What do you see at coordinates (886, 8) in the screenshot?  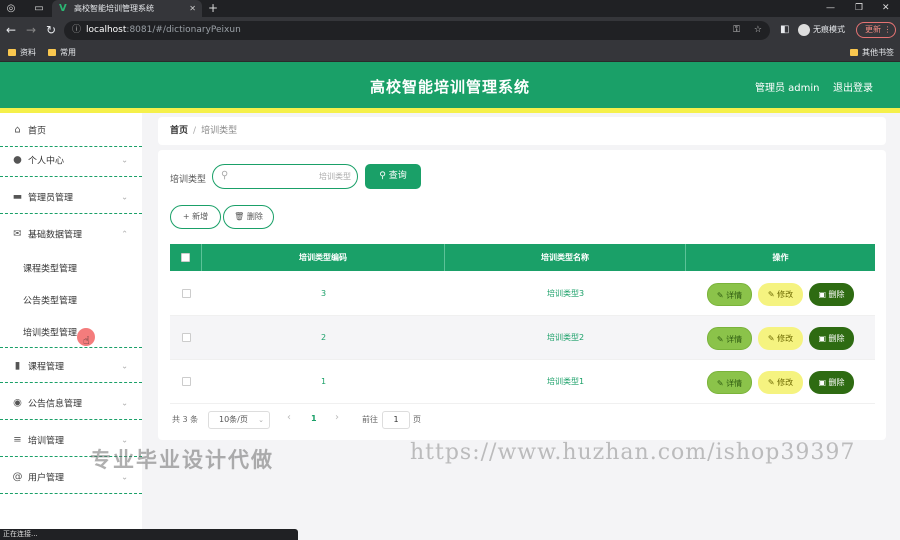 I see `window-close-icon: ✕` at bounding box center [886, 8].